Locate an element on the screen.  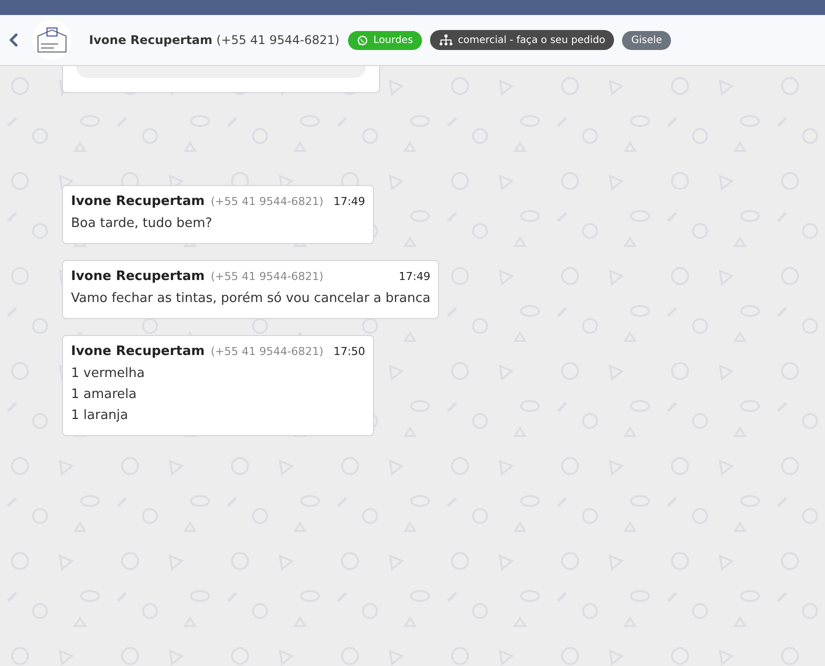
contact-phone: (+55 41 9544-6821) is located at coordinates (278, 40).